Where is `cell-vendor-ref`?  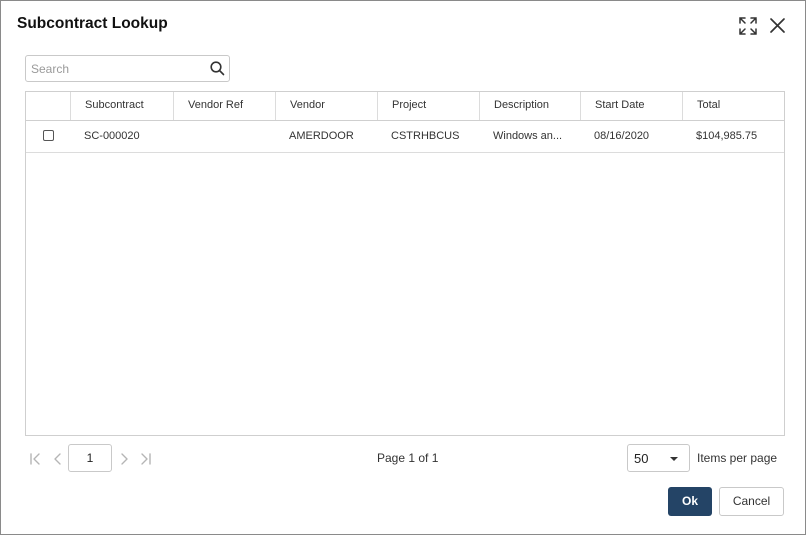
cell-vendor-ref is located at coordinates (224, 136).